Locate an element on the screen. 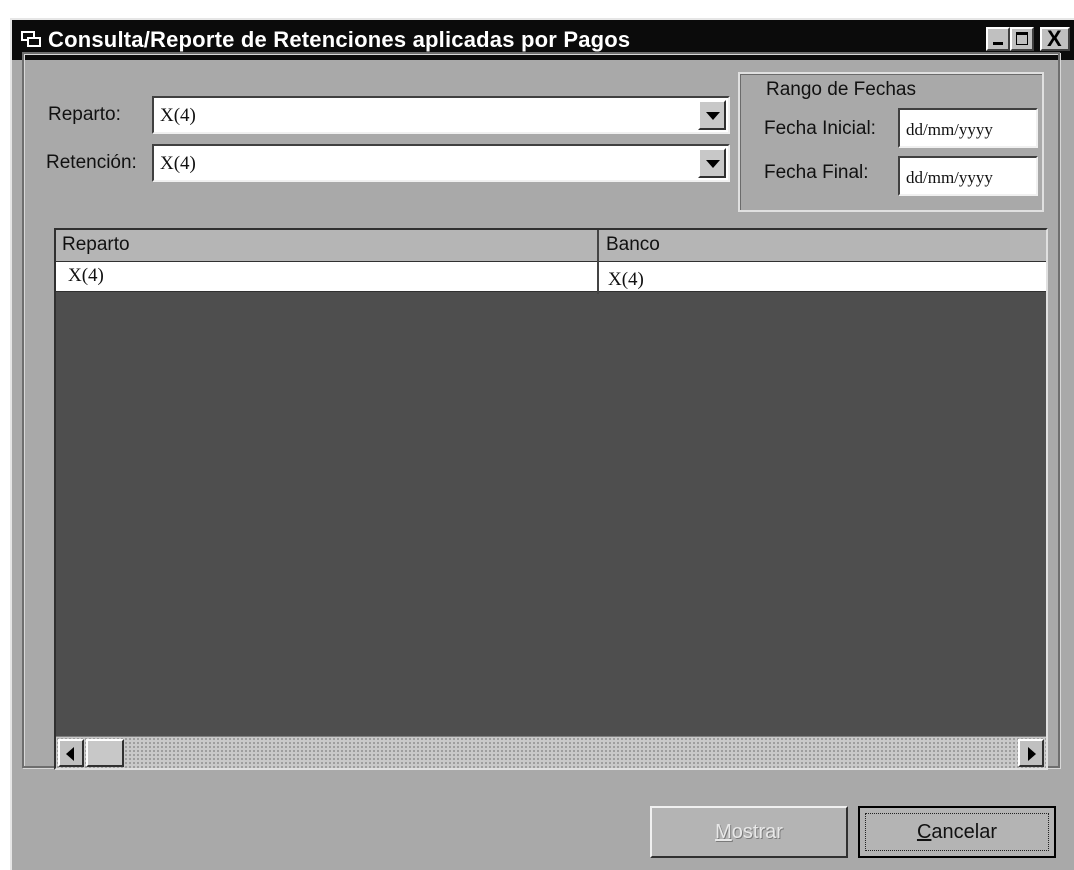 The height and width of the screenshot is (870, 1074). end-date-label: Fecha Final: is located at coordinates (816, 172).